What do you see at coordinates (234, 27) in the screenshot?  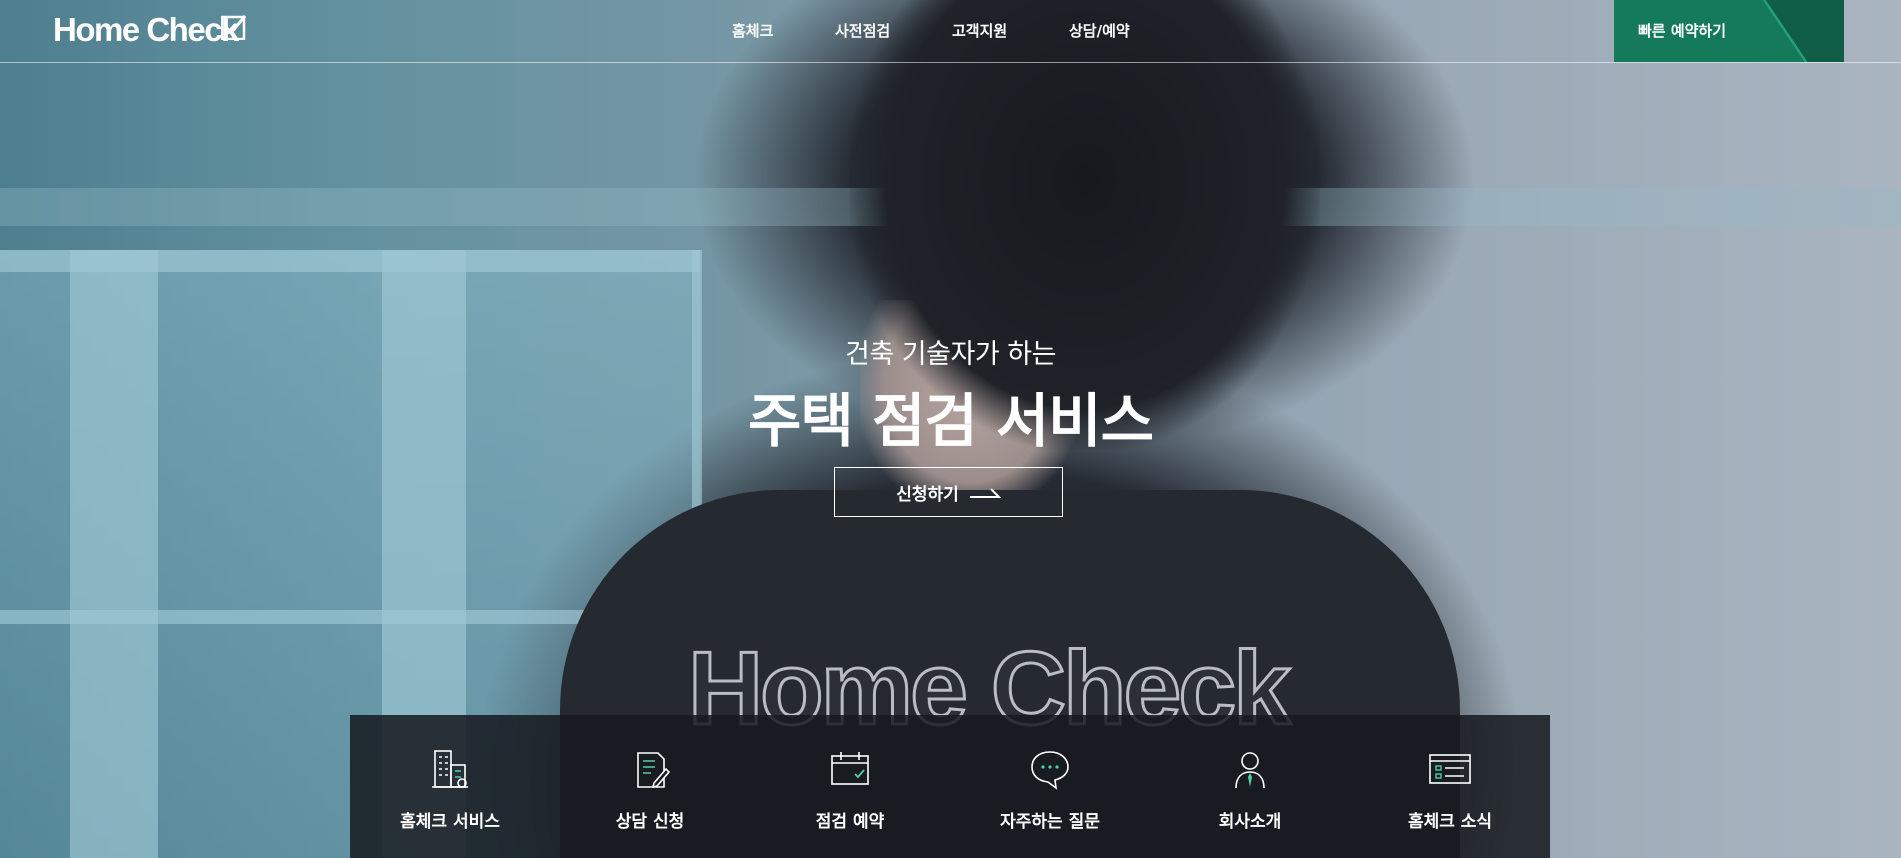 I see `check-mark-icon` at bounding box center [234, 27].